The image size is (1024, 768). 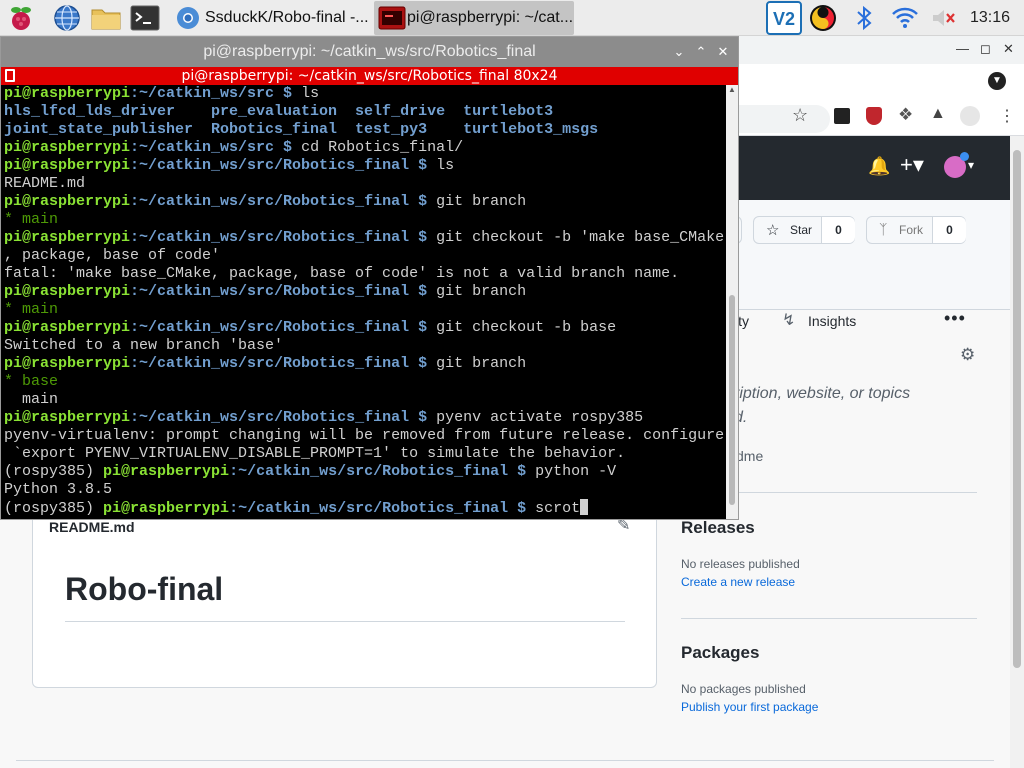 What do you see at coordinates (365, 346) in the screenshot?
I see `terminal-line: Switched to a new branch 'base'` at bounding box center [365, 346].